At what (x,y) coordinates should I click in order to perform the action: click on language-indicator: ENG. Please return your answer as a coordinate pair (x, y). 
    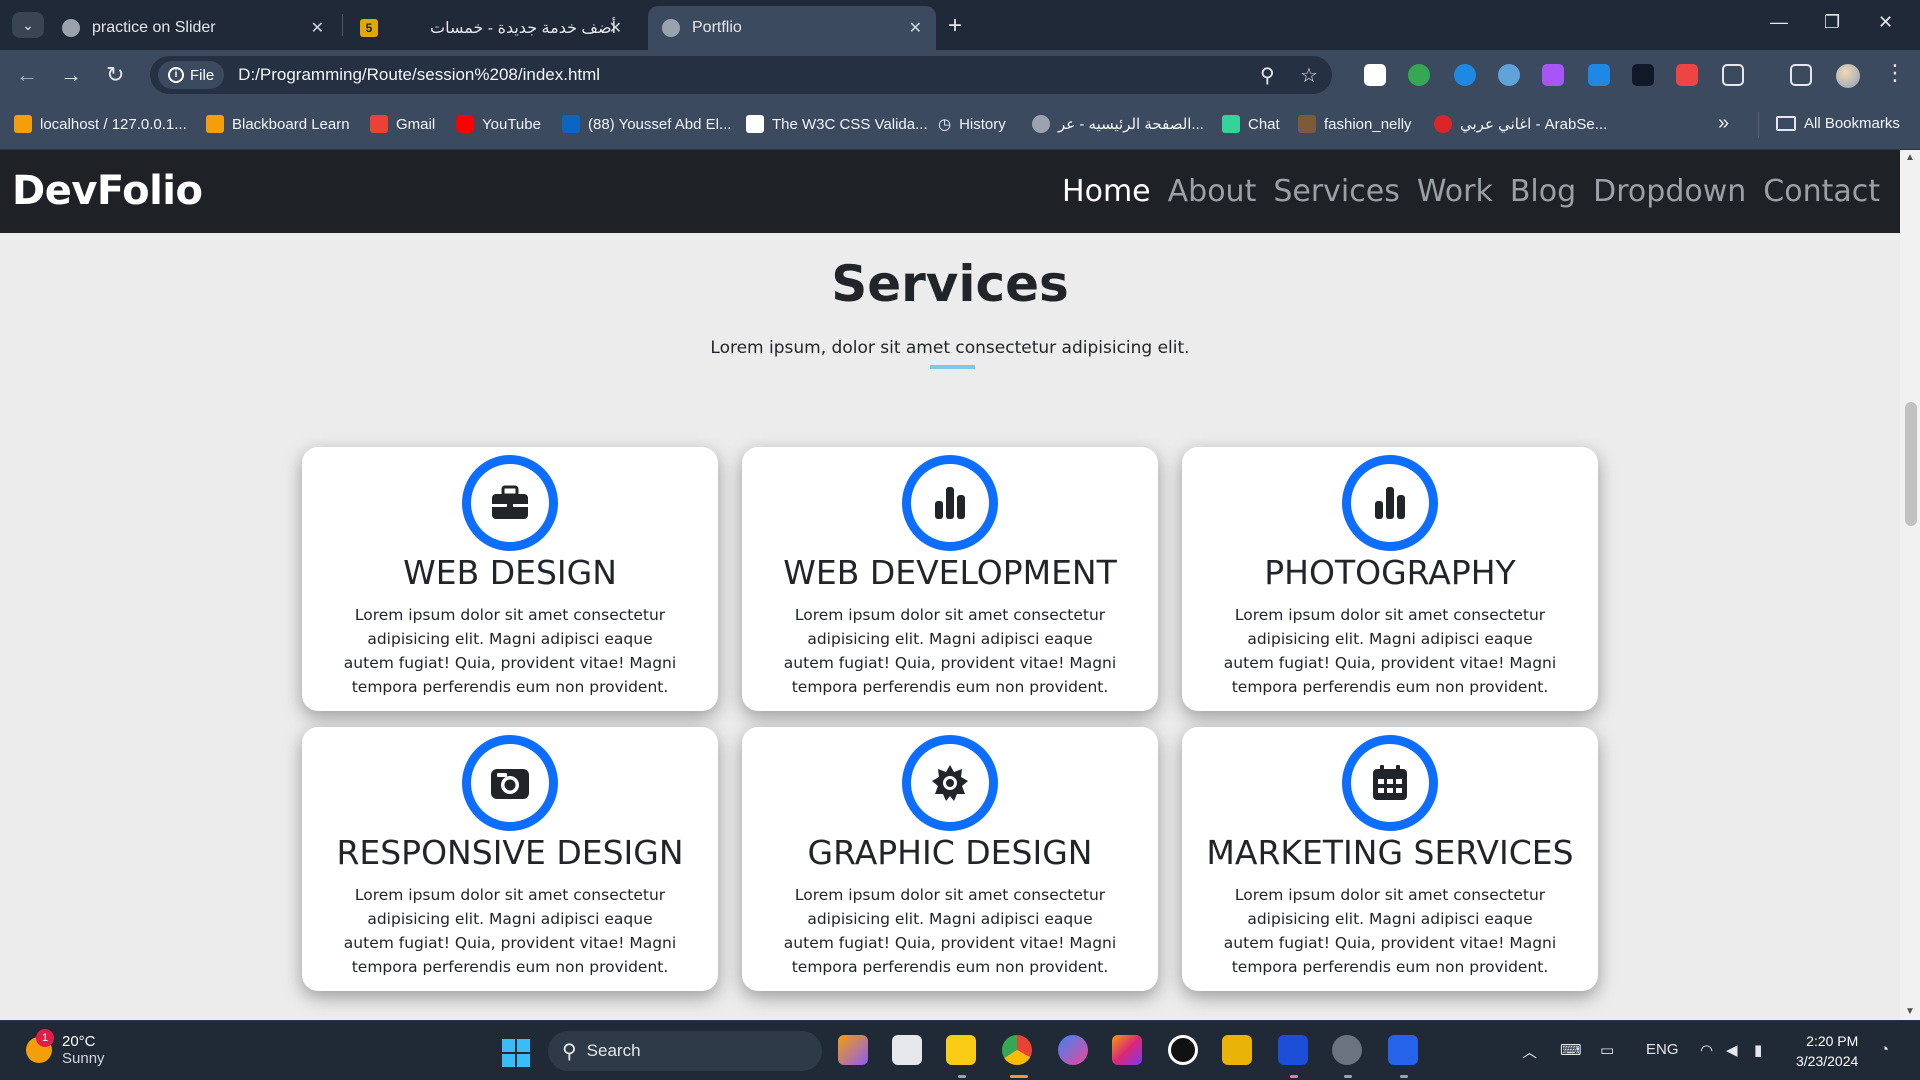
    Looking at the image, I should click on (1662, 1049).